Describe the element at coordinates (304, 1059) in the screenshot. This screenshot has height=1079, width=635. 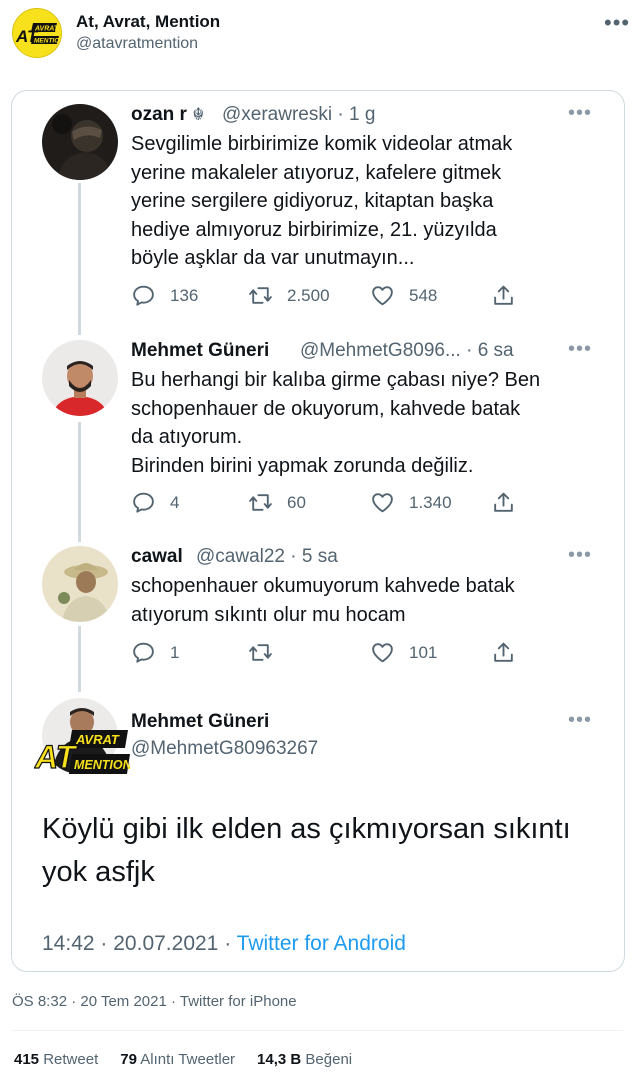
I see `likes-stat: 14,3 B Beğeni` at that location.